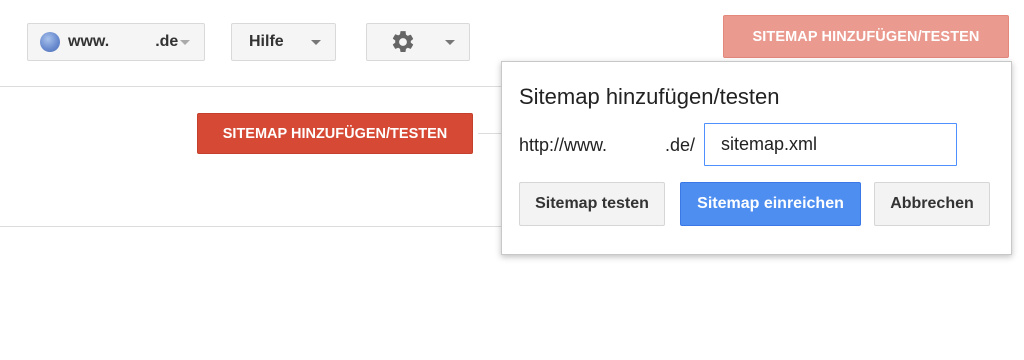 This screenshot has height=360, width=1024. I want to click on url-suffix: .de/, so click(680, 145).